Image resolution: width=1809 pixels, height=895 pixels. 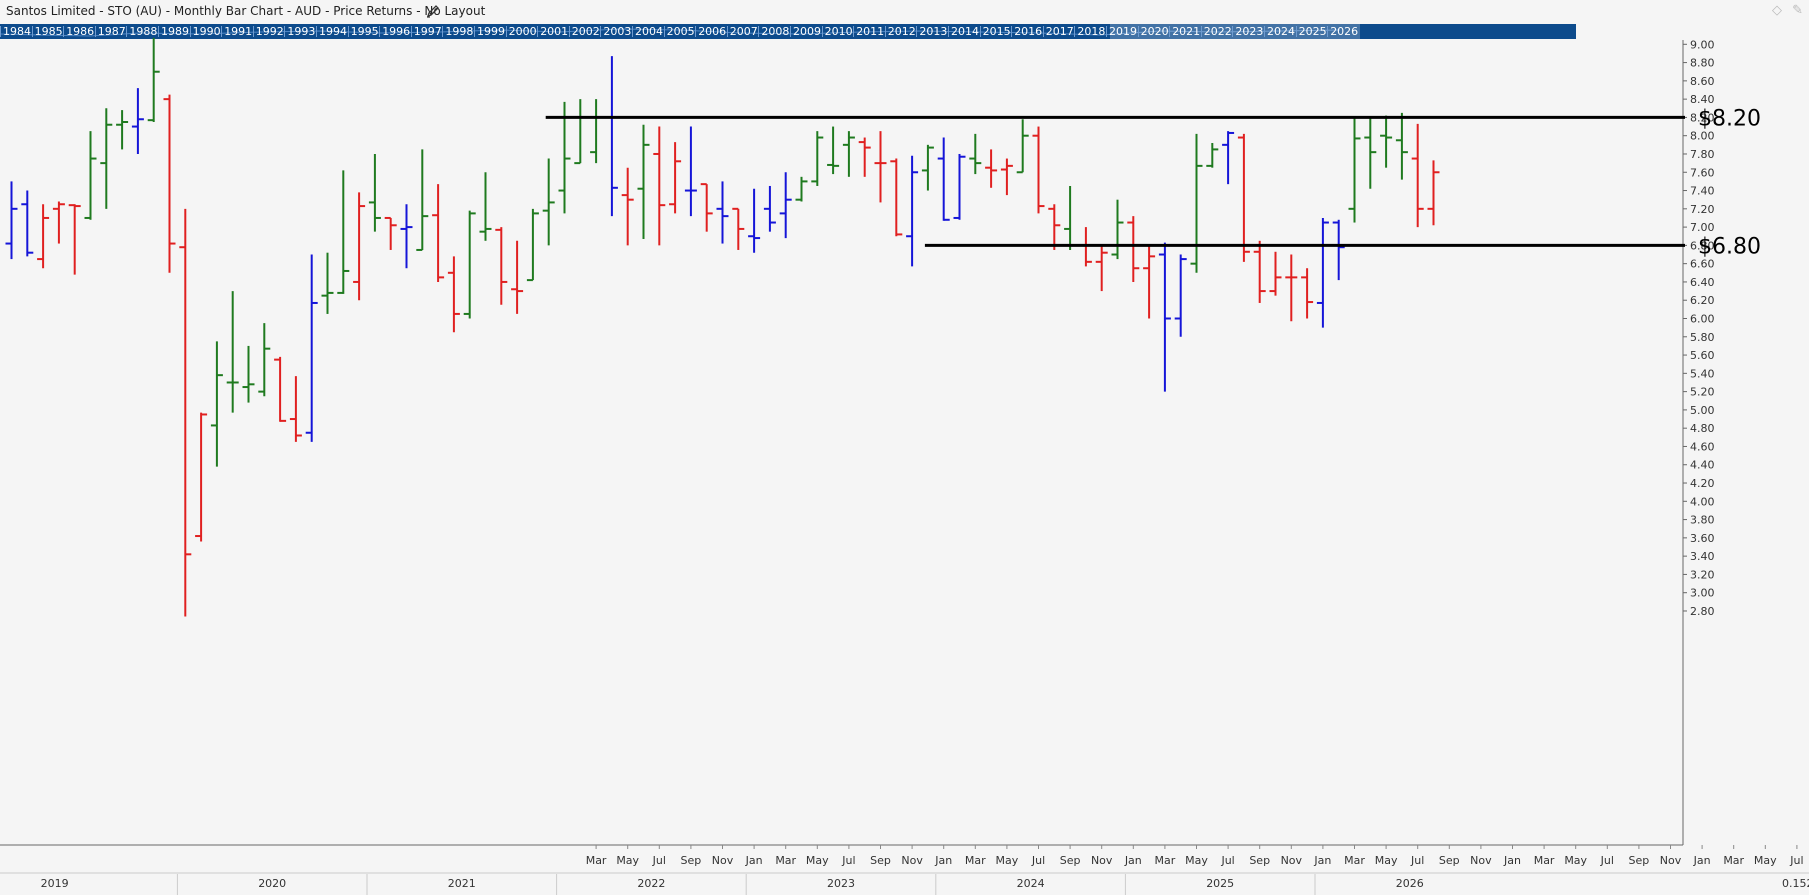 What do you see at coordinates (1702, 227) in the screenshot?
I see `y-tick-label: 7.00` at bounding box center [1702, 227].